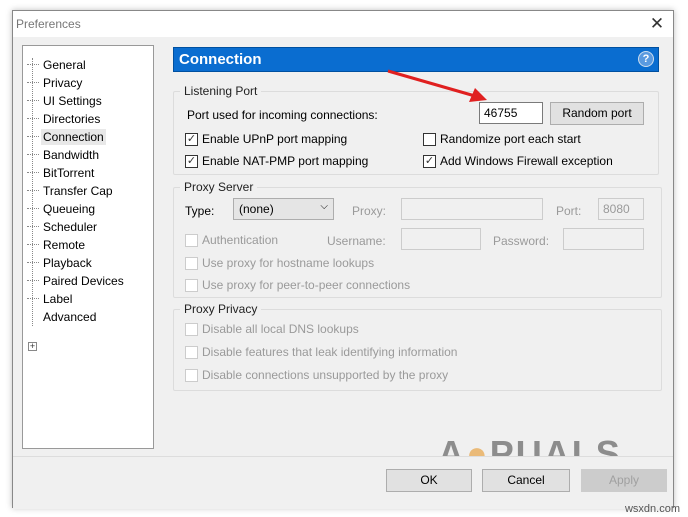  Describe the element at coordinates (256, 209) in the screenshot. I see `type-value: (none)` at that location.